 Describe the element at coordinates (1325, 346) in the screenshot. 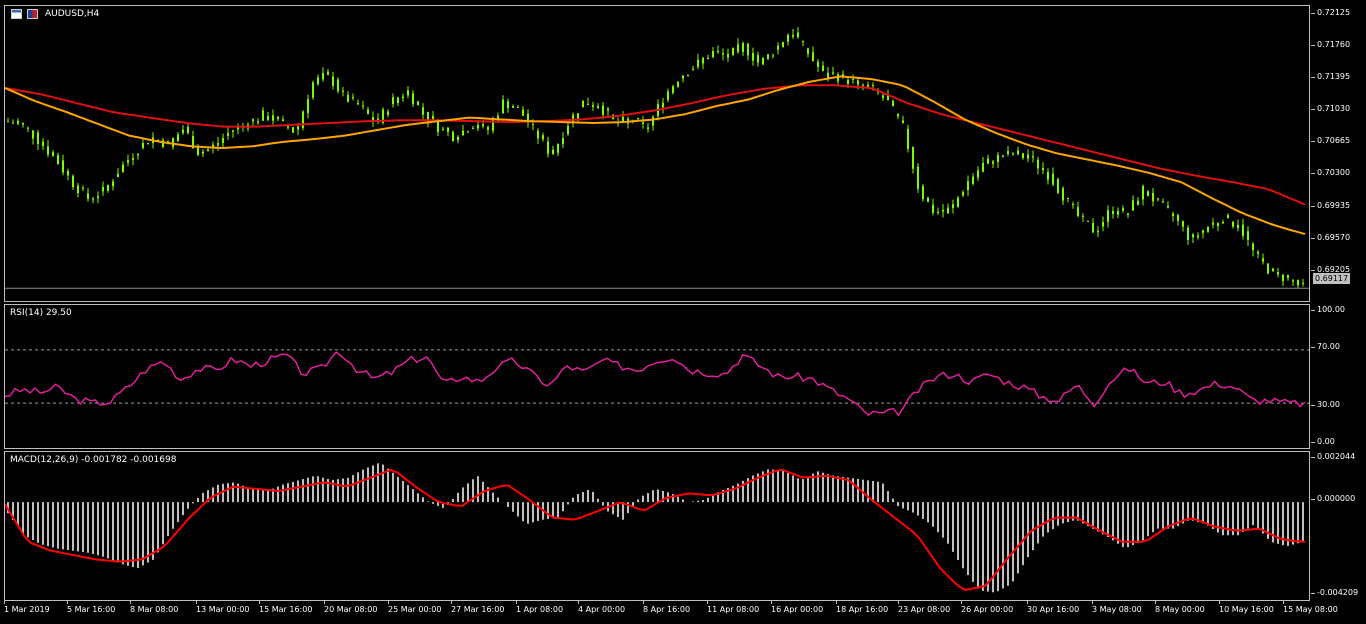

I see `rsi-tick: 70.00` at that location.